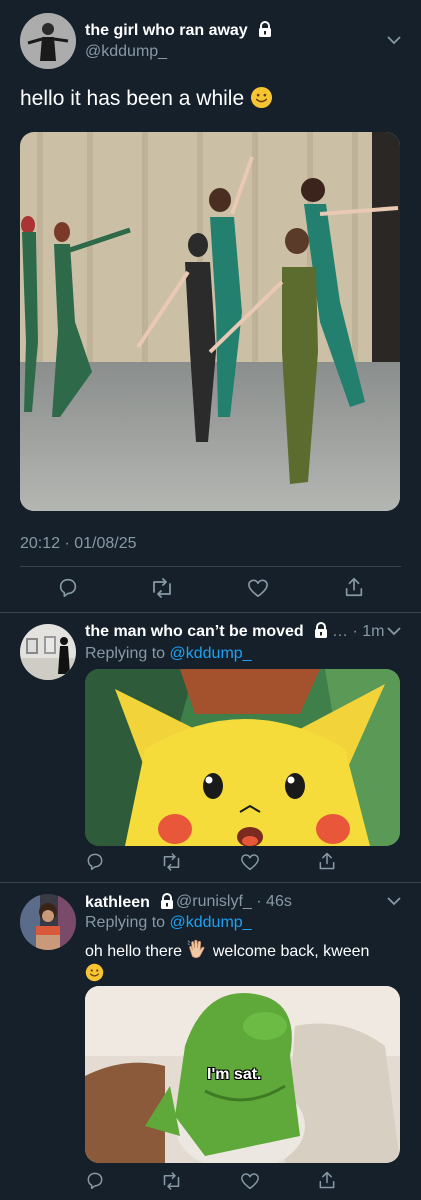  I want to click on main-avatar, so click(48, 41).